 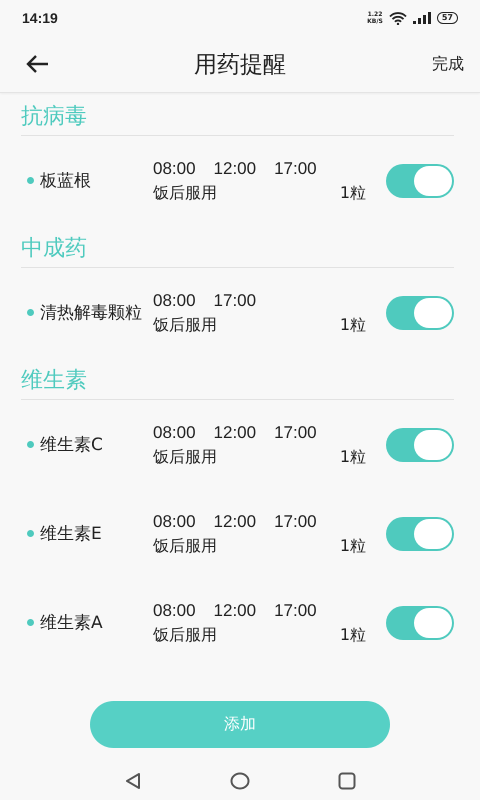 I want to click on medicine-name: 维生素A, so click(x=72, y=623).